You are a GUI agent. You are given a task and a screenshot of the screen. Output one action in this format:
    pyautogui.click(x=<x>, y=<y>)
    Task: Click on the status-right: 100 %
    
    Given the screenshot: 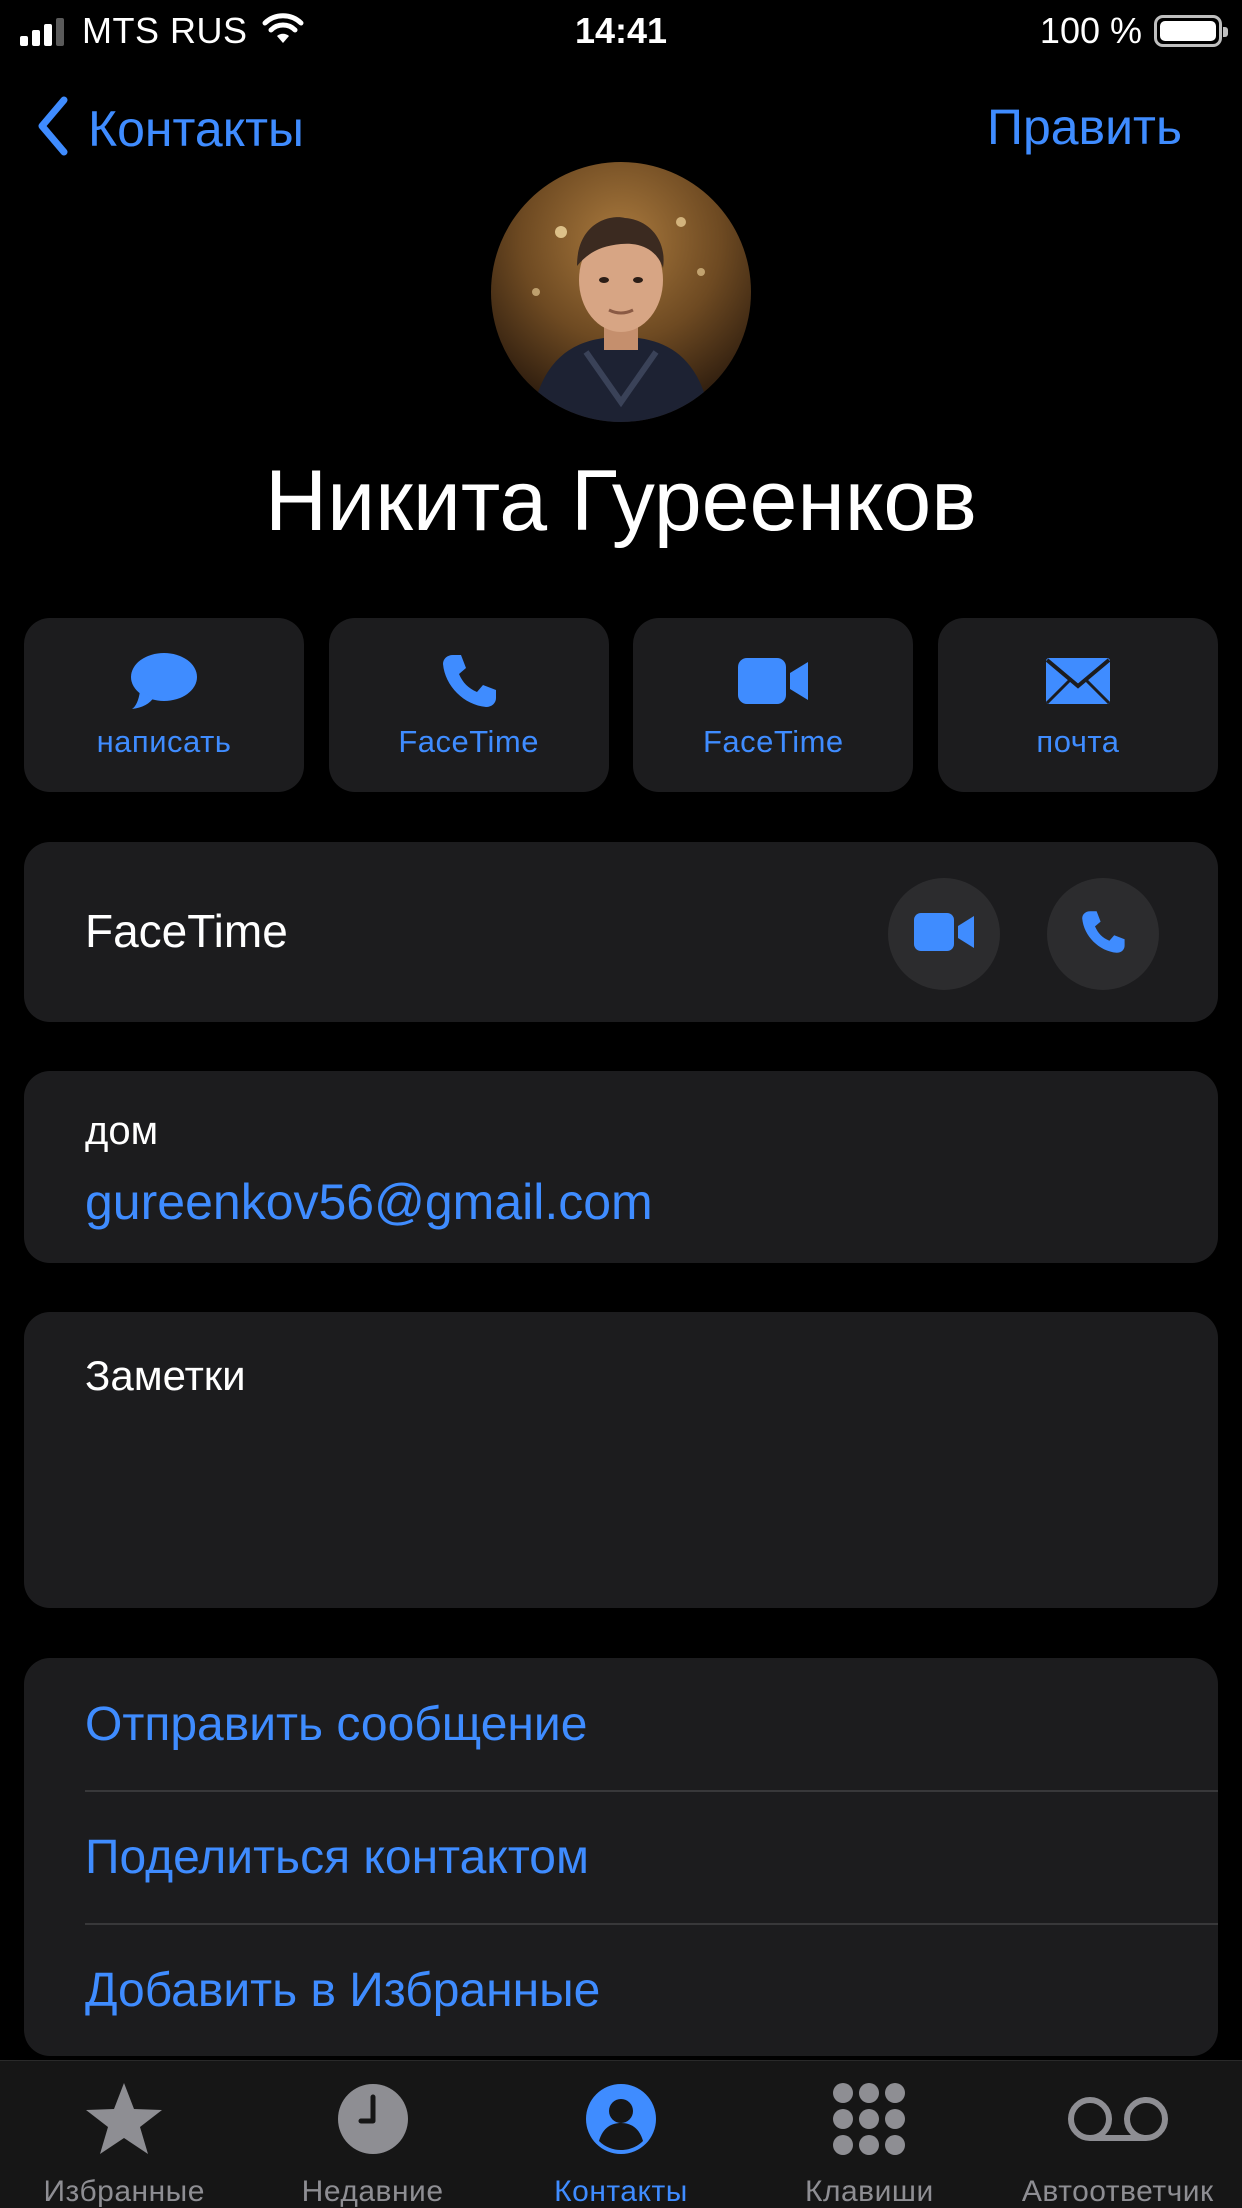 What is the action you would take?
    pyautogui.click(x=1133, y=31)
    